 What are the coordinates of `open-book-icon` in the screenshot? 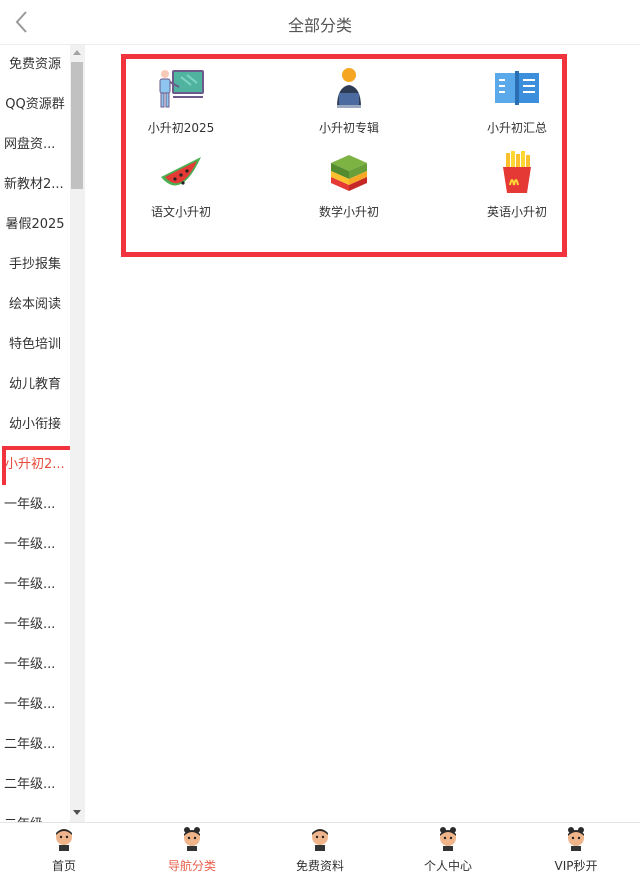 It's located at (517, 88).